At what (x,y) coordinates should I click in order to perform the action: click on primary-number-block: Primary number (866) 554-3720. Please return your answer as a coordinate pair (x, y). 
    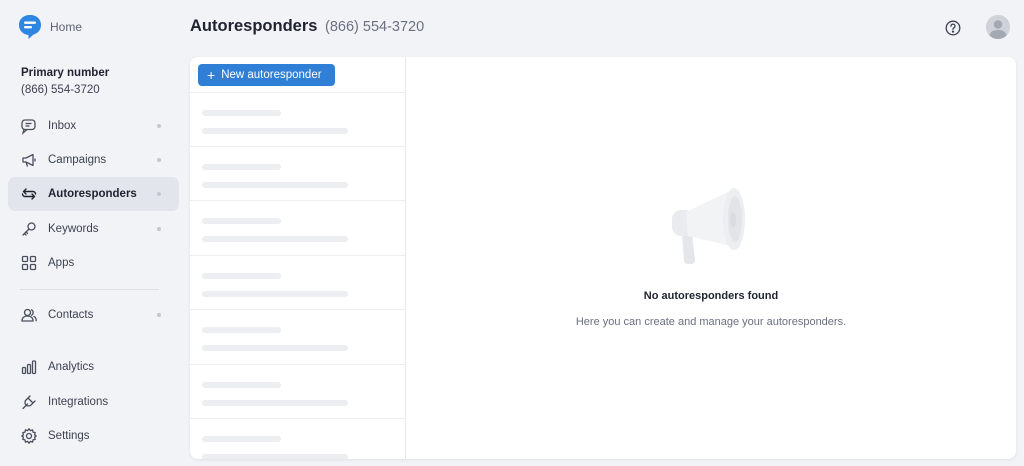
    Looking at the image, I should click on (65, 81).